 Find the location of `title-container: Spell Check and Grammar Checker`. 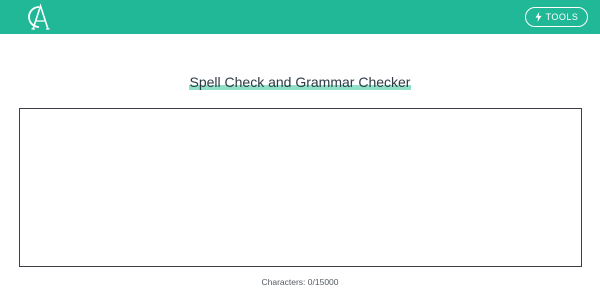

title-container: Spell Check and Grammar Checker is located at coordinates (300, 82).